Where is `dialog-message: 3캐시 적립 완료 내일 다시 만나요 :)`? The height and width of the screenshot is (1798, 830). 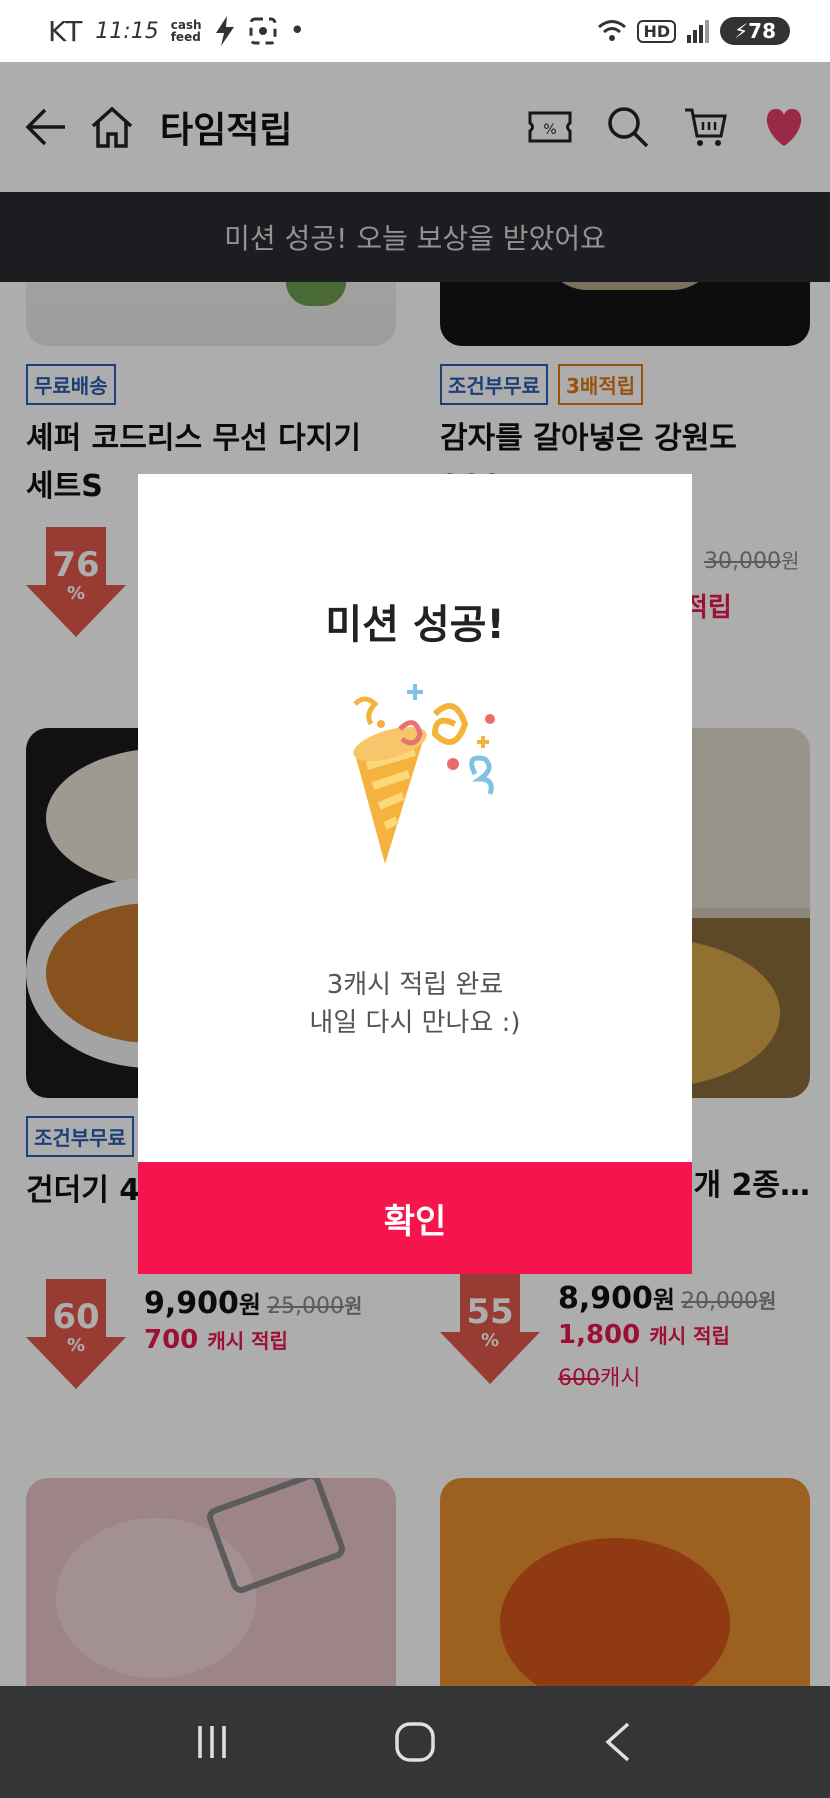 dialog-message: 3캐시 적립 완료 내일 다시 만나요 :) is located at coordinates (415, 1004).